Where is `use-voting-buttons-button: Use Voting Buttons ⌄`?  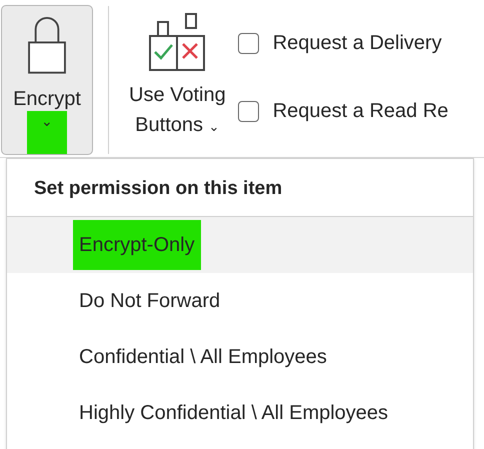
use-voting-buttons-button: Use Voting Buttons ⌄ is located at coordinates (177, 111).